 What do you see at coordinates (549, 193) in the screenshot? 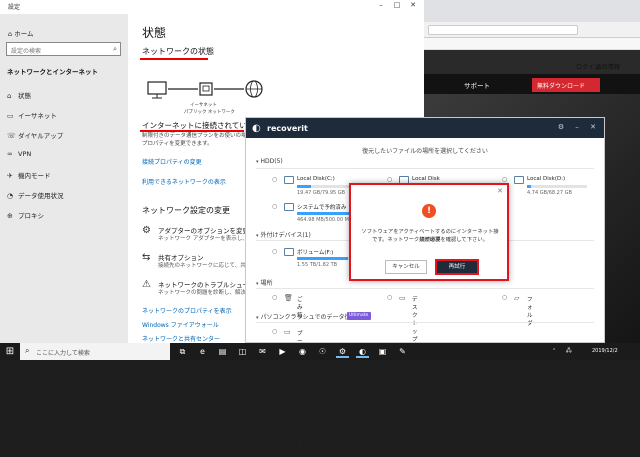
I see `drive-size: 4.74 GB/68.27 GB` at bounding box center [549, 193].